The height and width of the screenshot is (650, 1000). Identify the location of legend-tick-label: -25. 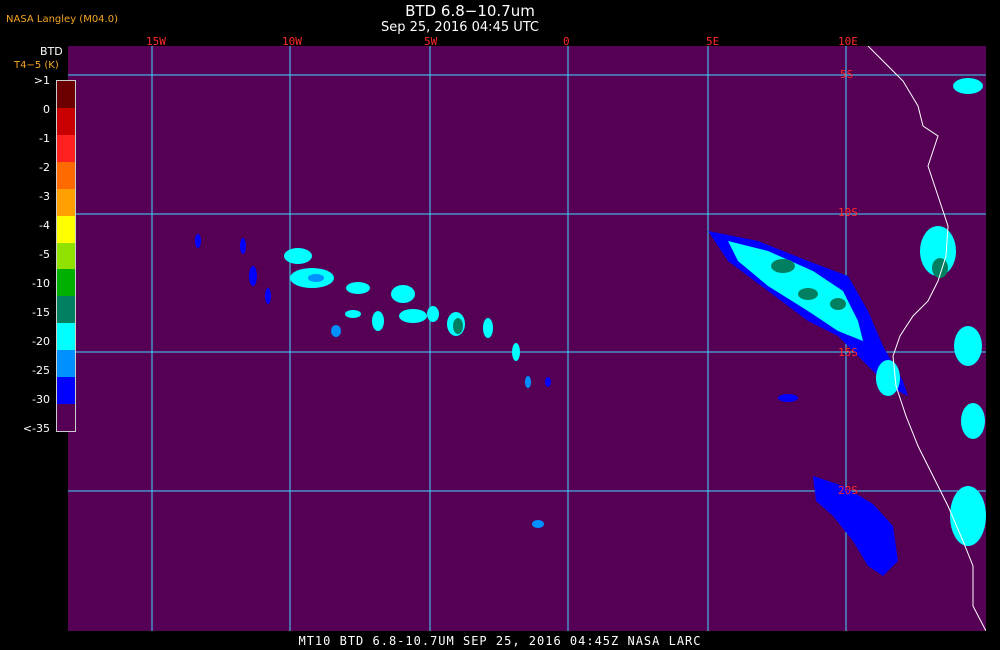
(41, 370).